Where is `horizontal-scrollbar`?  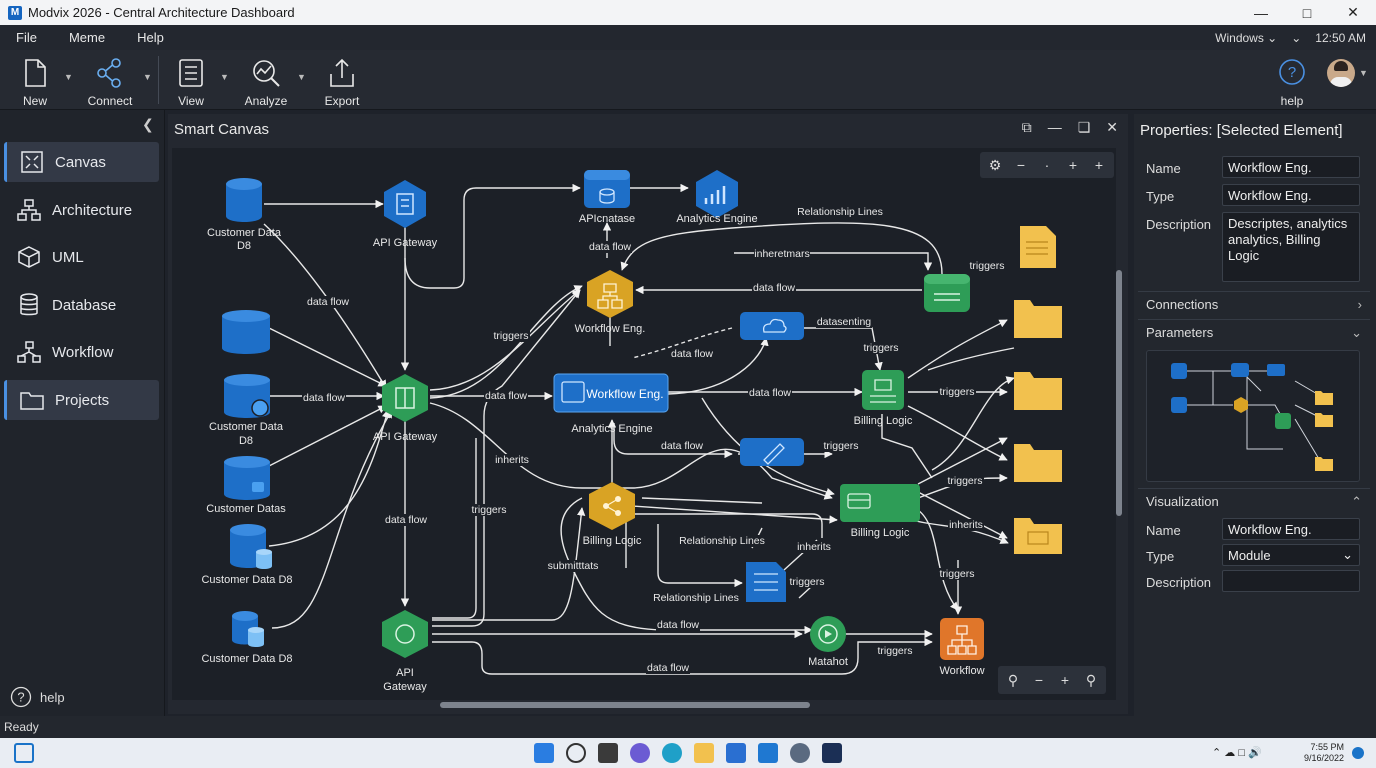
horizontal-scrollbar is located at coordinates (625, 705).